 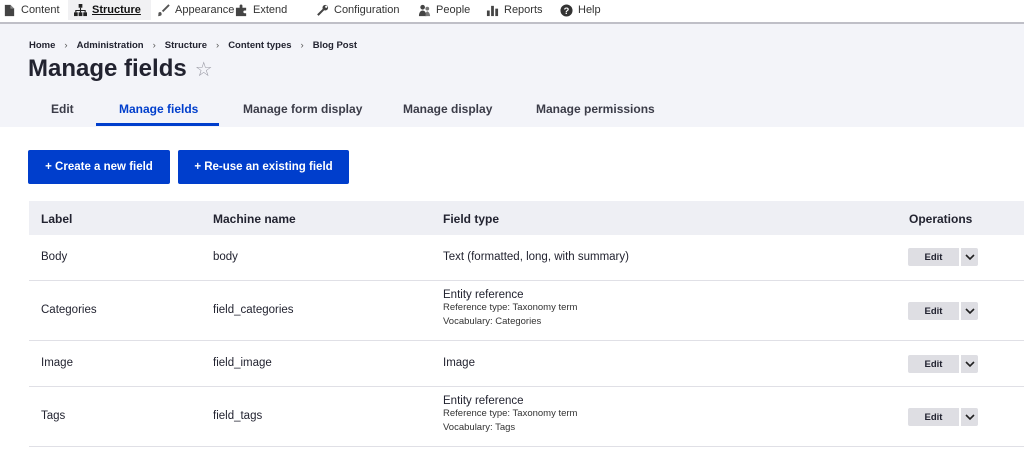 I want to click on tab-manage-form-display: Manage form display, so click(x=302, y=109).